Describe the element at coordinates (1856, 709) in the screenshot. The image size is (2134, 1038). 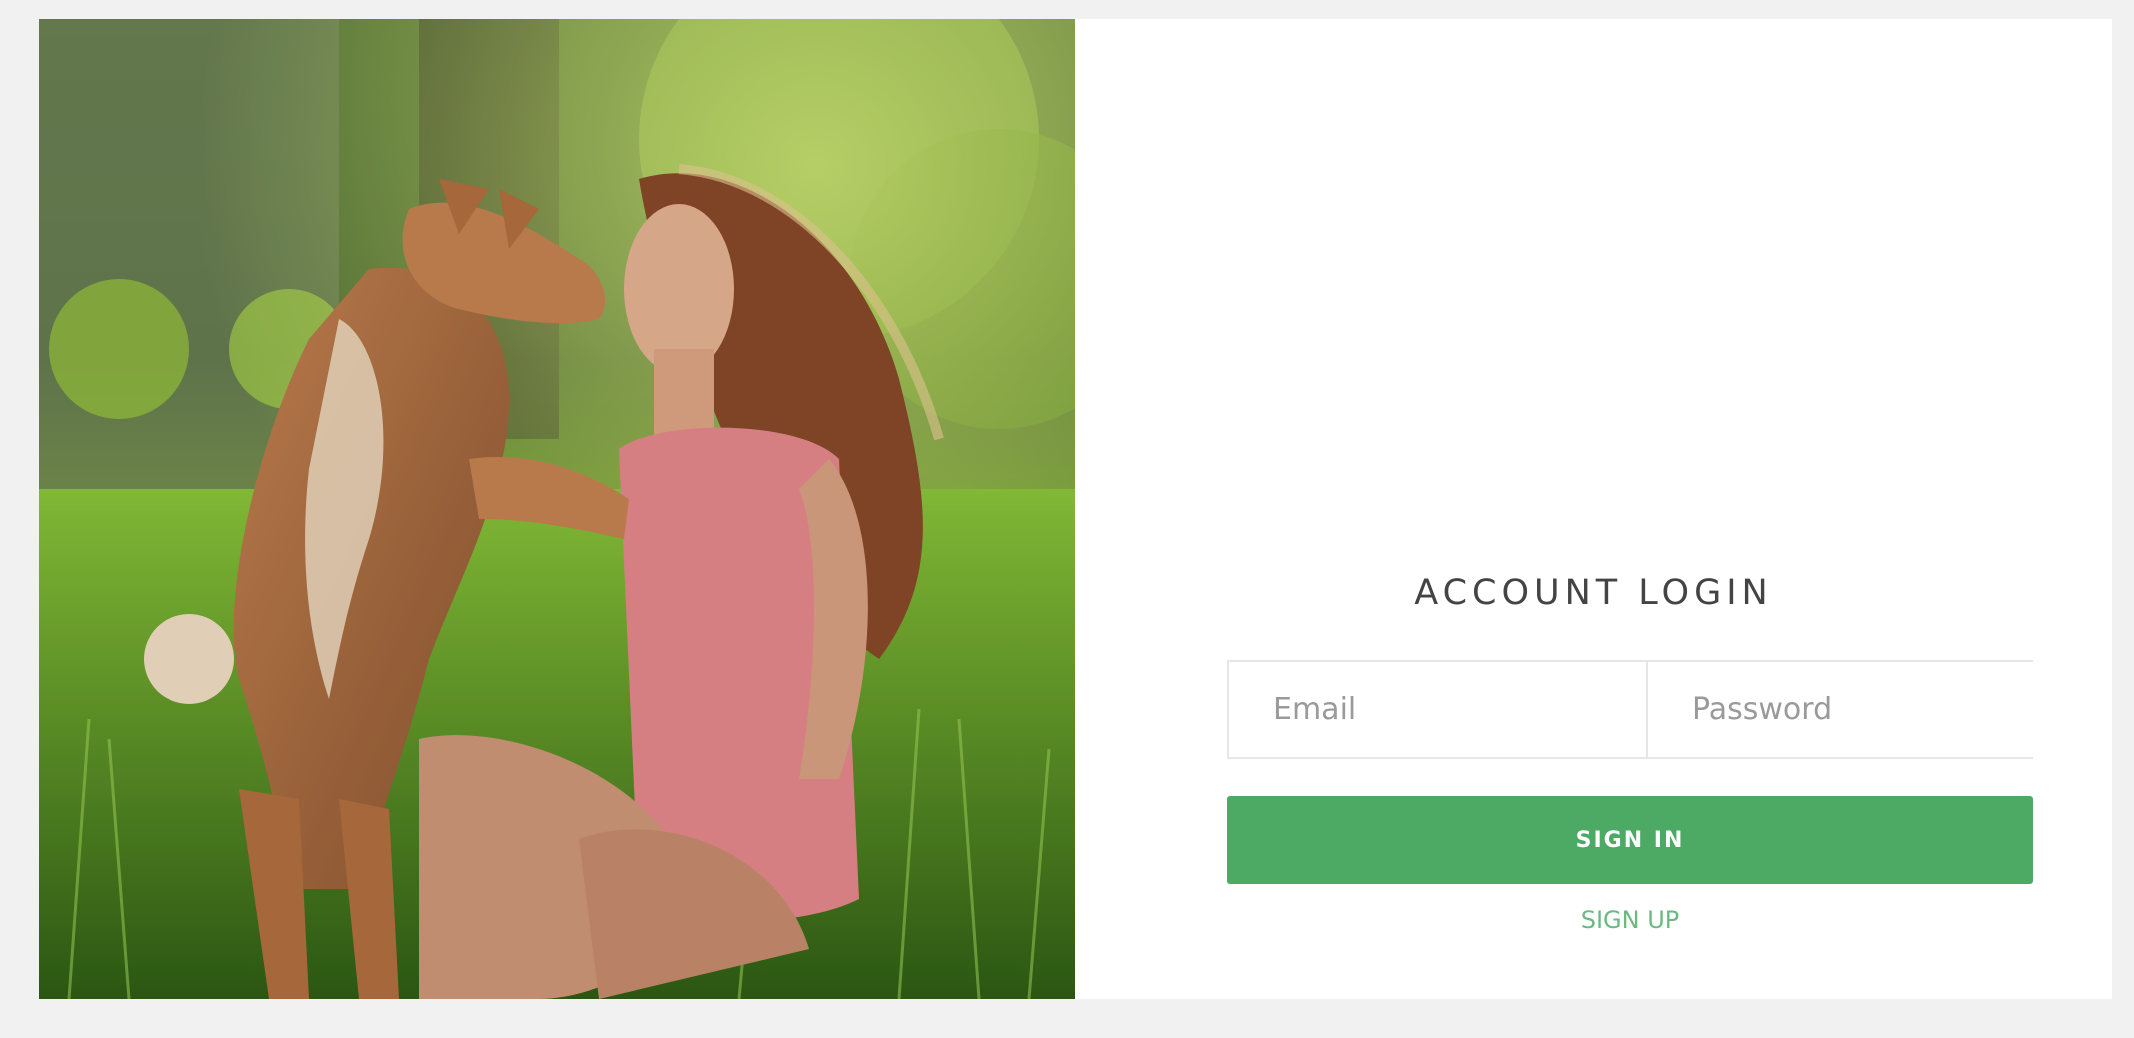
I see `password-field` at that location.